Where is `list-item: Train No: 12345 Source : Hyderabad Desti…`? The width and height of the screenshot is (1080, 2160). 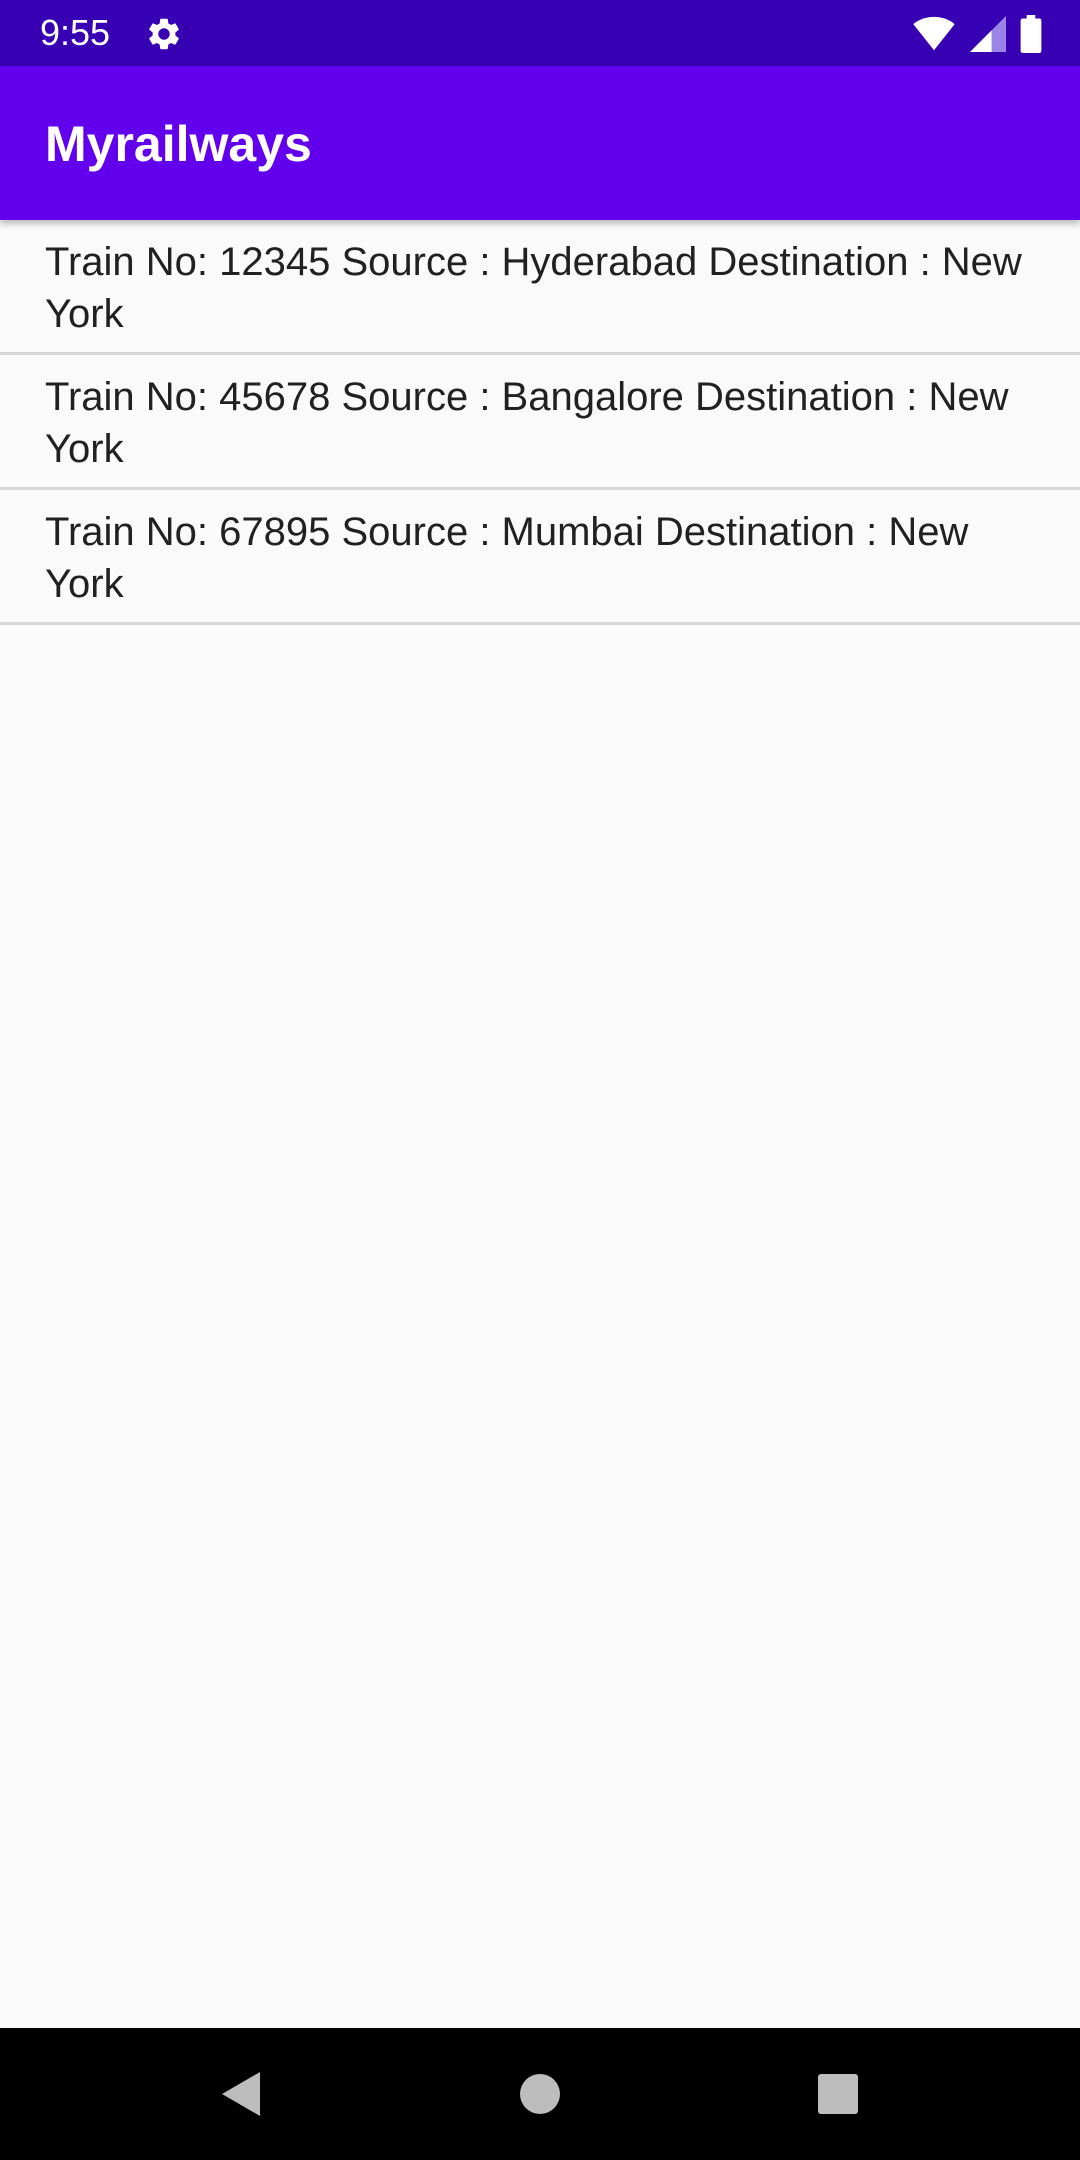 list-item: Train No: 12345 Source : Hyderabad Desti… is located at coordinates (540, 287).